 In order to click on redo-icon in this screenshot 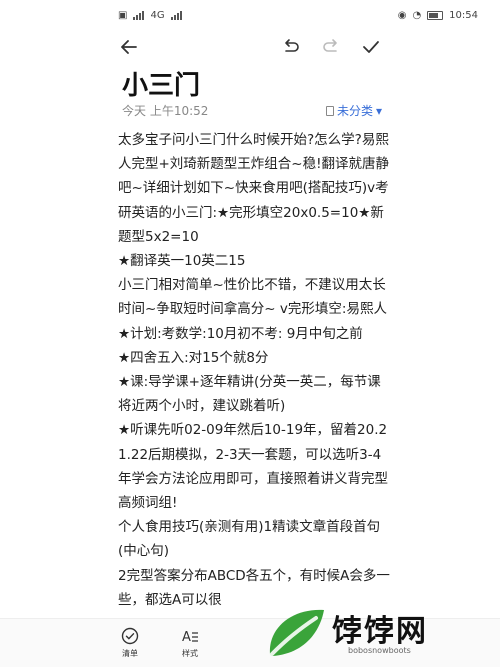, I will do `click(330, 45)`.